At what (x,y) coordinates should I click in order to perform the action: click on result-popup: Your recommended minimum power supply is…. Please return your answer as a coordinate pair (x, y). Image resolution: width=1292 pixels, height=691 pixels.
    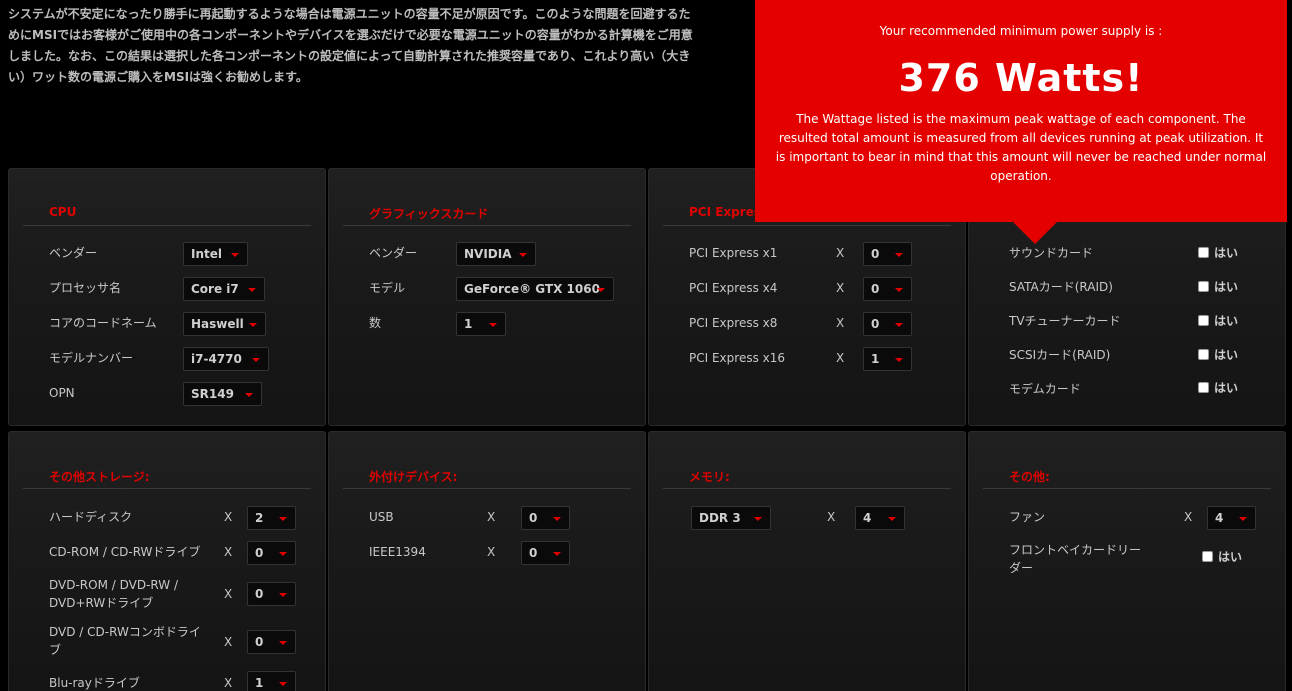
    Looking at the image, I should click on (1021, 122).